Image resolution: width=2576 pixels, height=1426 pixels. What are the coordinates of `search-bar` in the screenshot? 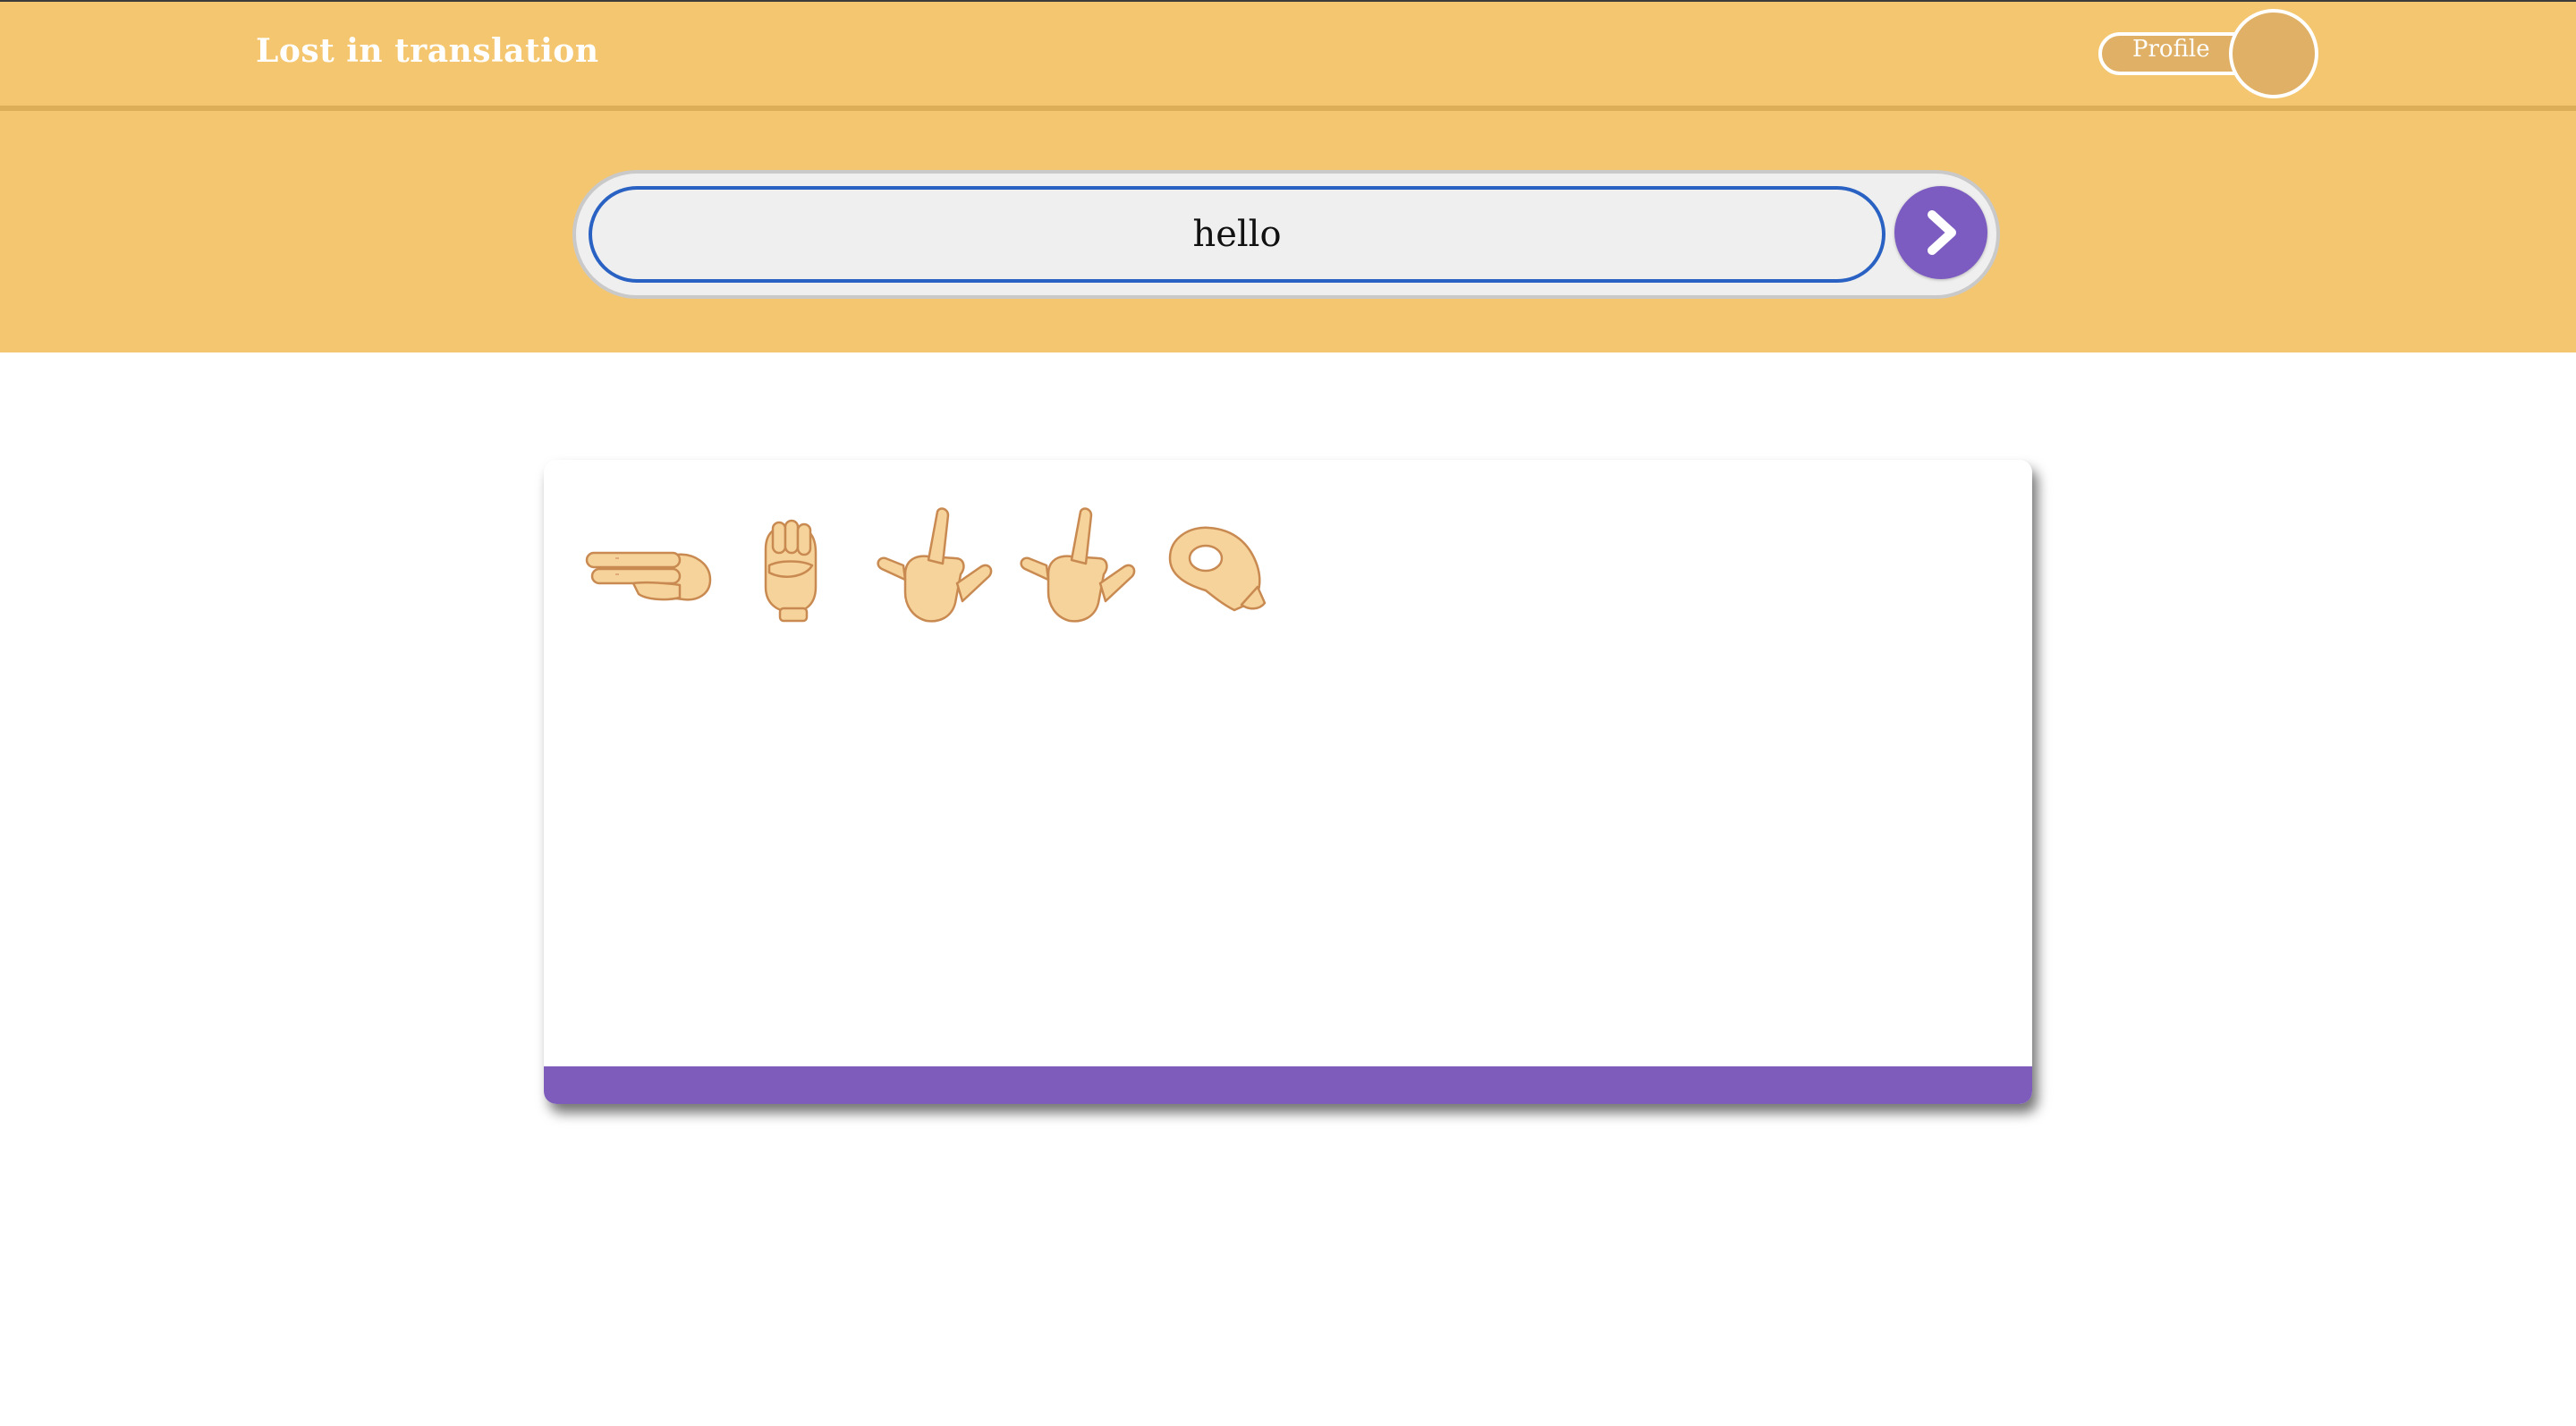 It's located at (1286, 235).